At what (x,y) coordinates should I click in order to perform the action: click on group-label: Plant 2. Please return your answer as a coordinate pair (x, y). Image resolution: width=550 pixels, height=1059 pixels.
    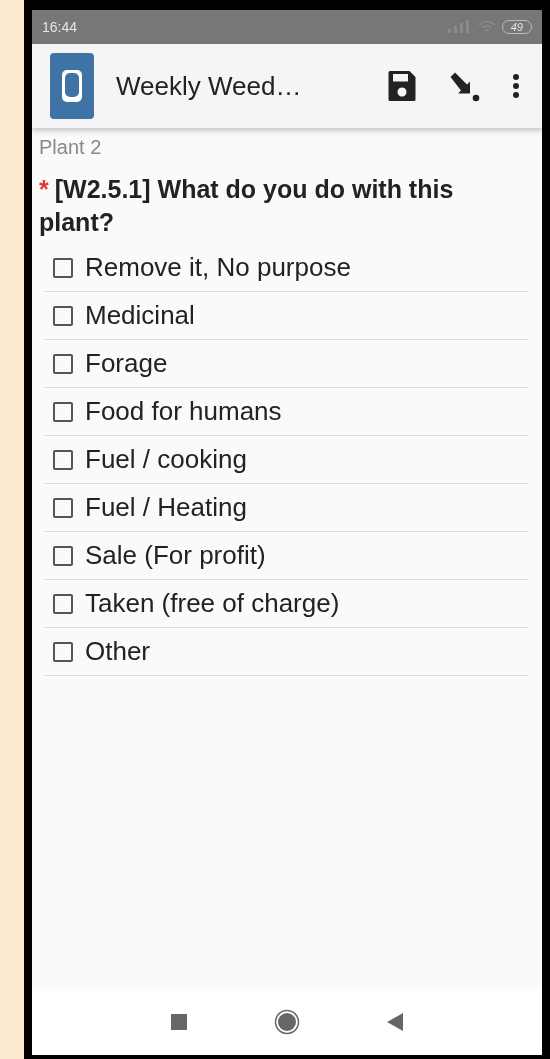
    Looking at the image, I should click on (71, 147).